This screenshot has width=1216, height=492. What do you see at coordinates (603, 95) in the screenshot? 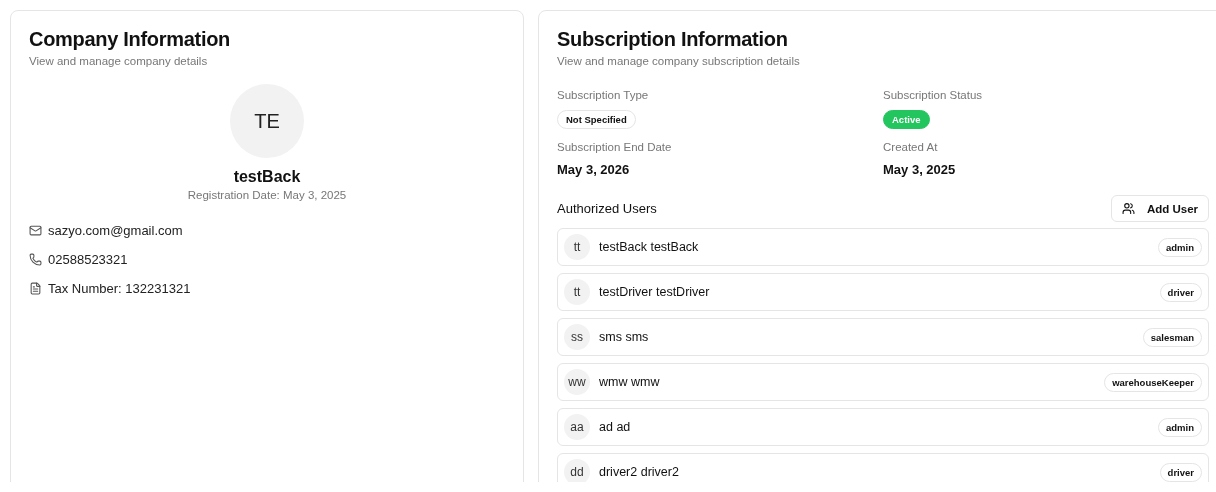
I see `field-label: Subscription Type` at bounding box center [603, 95].